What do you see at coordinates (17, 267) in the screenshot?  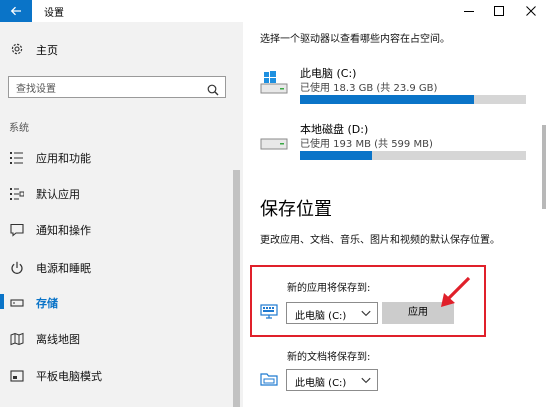 I see `power-icon` at bounding box center [17, 267].